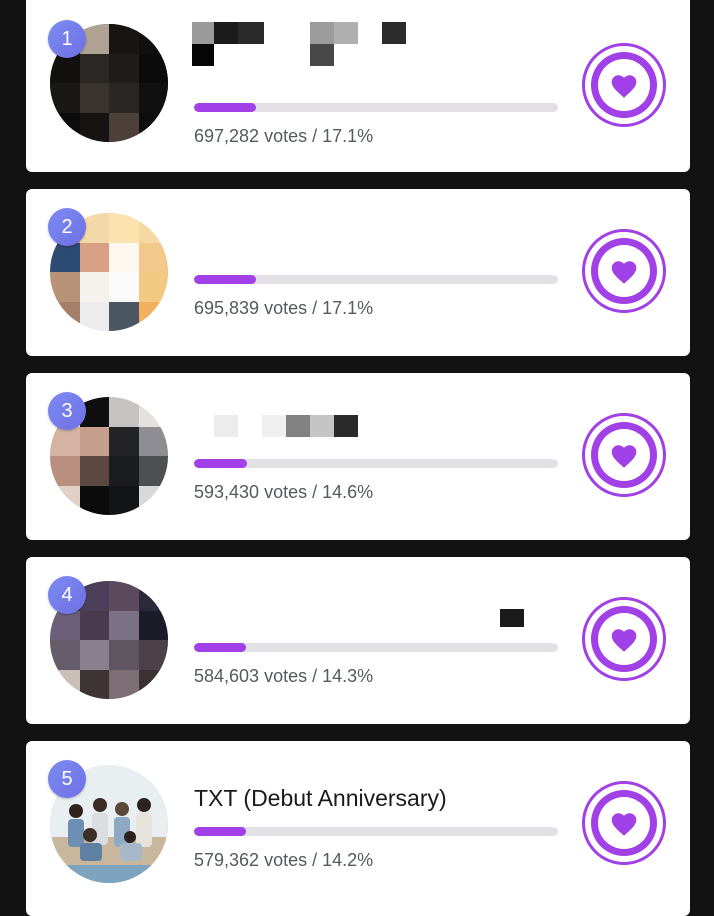 The height and width of the screenshot is (916, 714). Describe the element at coordinates (67, 39) in the screenshot. I see `rank-badge: 1` at that location.